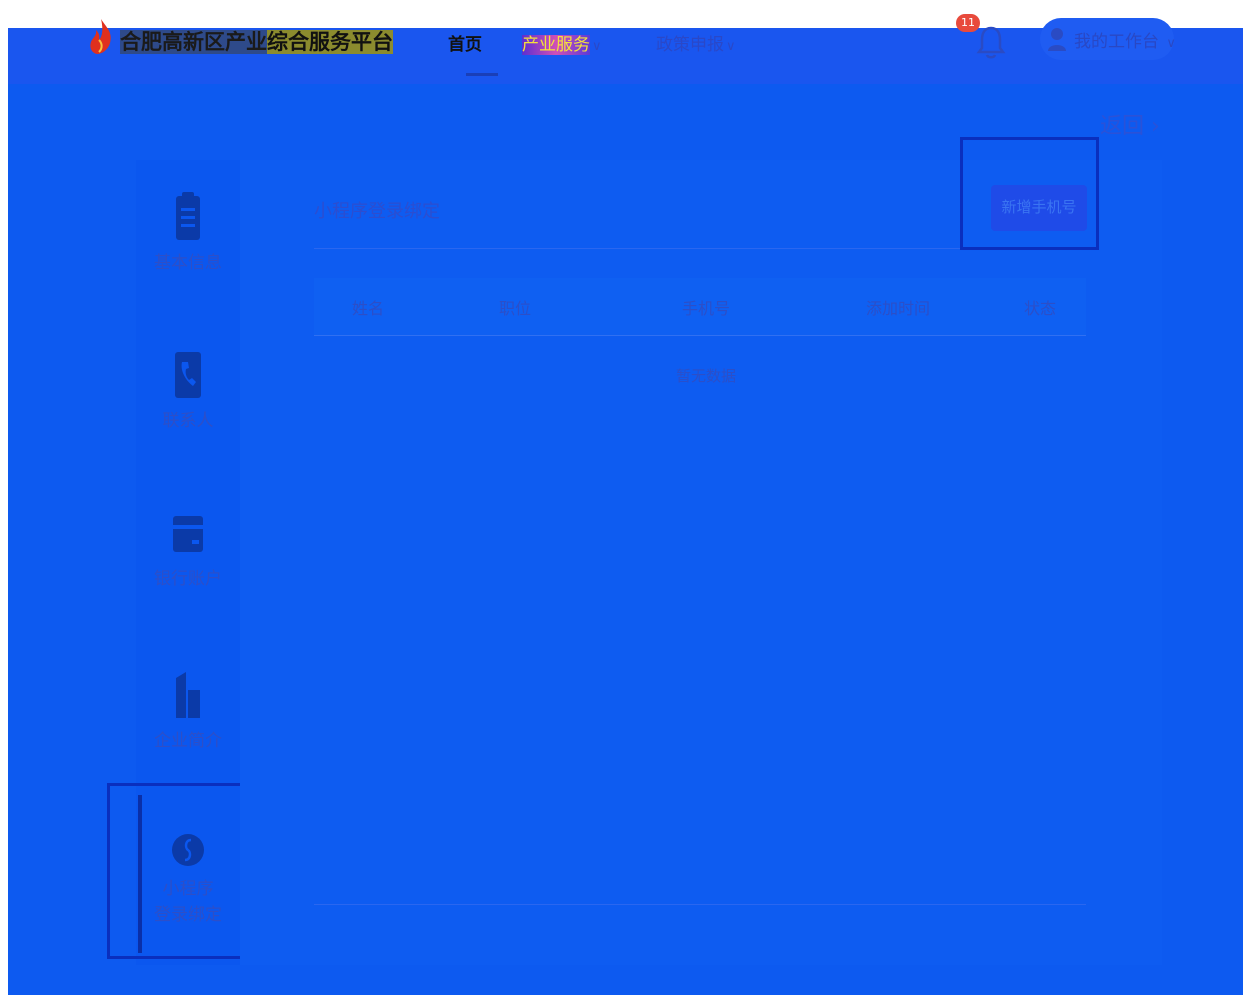 The width and height of the screenshot is (1243, 995). I want to click on sidebar-item-company-profile: 企业简介, so click(188, 712).